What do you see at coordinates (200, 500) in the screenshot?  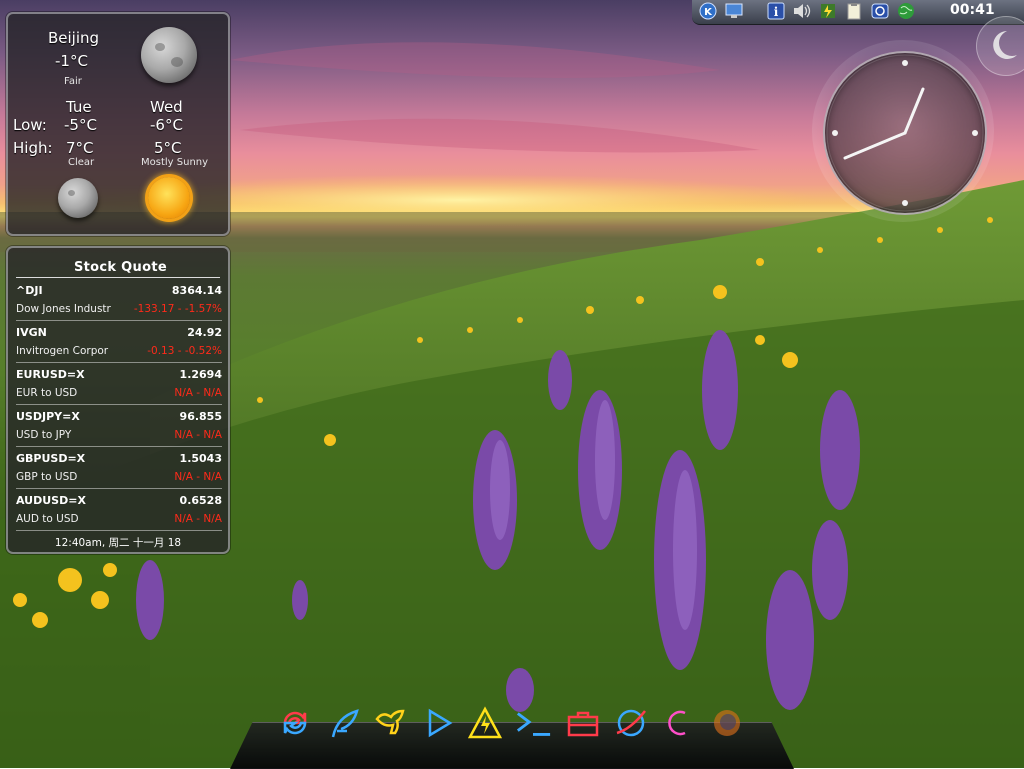 I see `stock-price: 0.6528` at bounding box center [200, 500].